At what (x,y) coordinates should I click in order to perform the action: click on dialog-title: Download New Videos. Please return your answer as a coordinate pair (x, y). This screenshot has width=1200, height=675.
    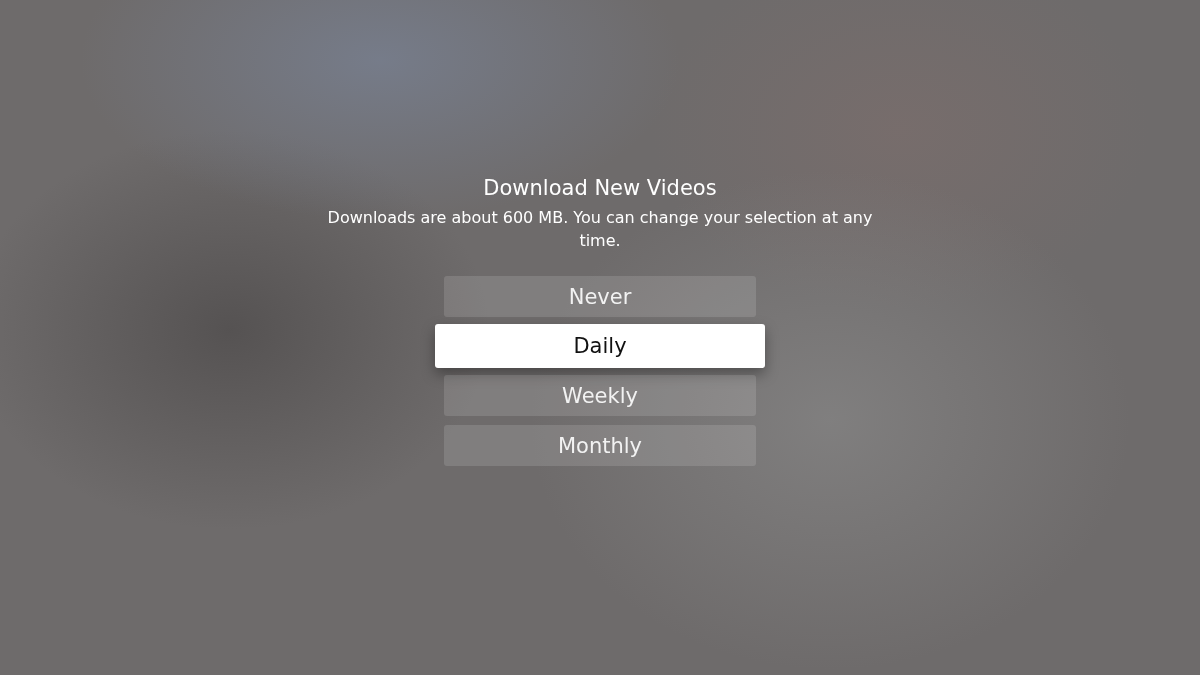
    Looking at the image, I should click on (600, 188).